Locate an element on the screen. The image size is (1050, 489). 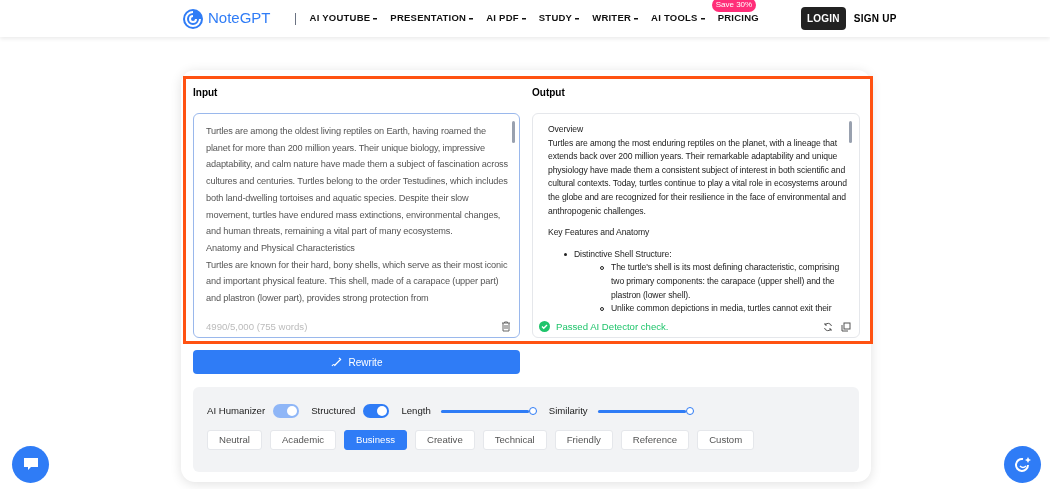
nav-link: AI PDF is located at coordinates (502, 18).